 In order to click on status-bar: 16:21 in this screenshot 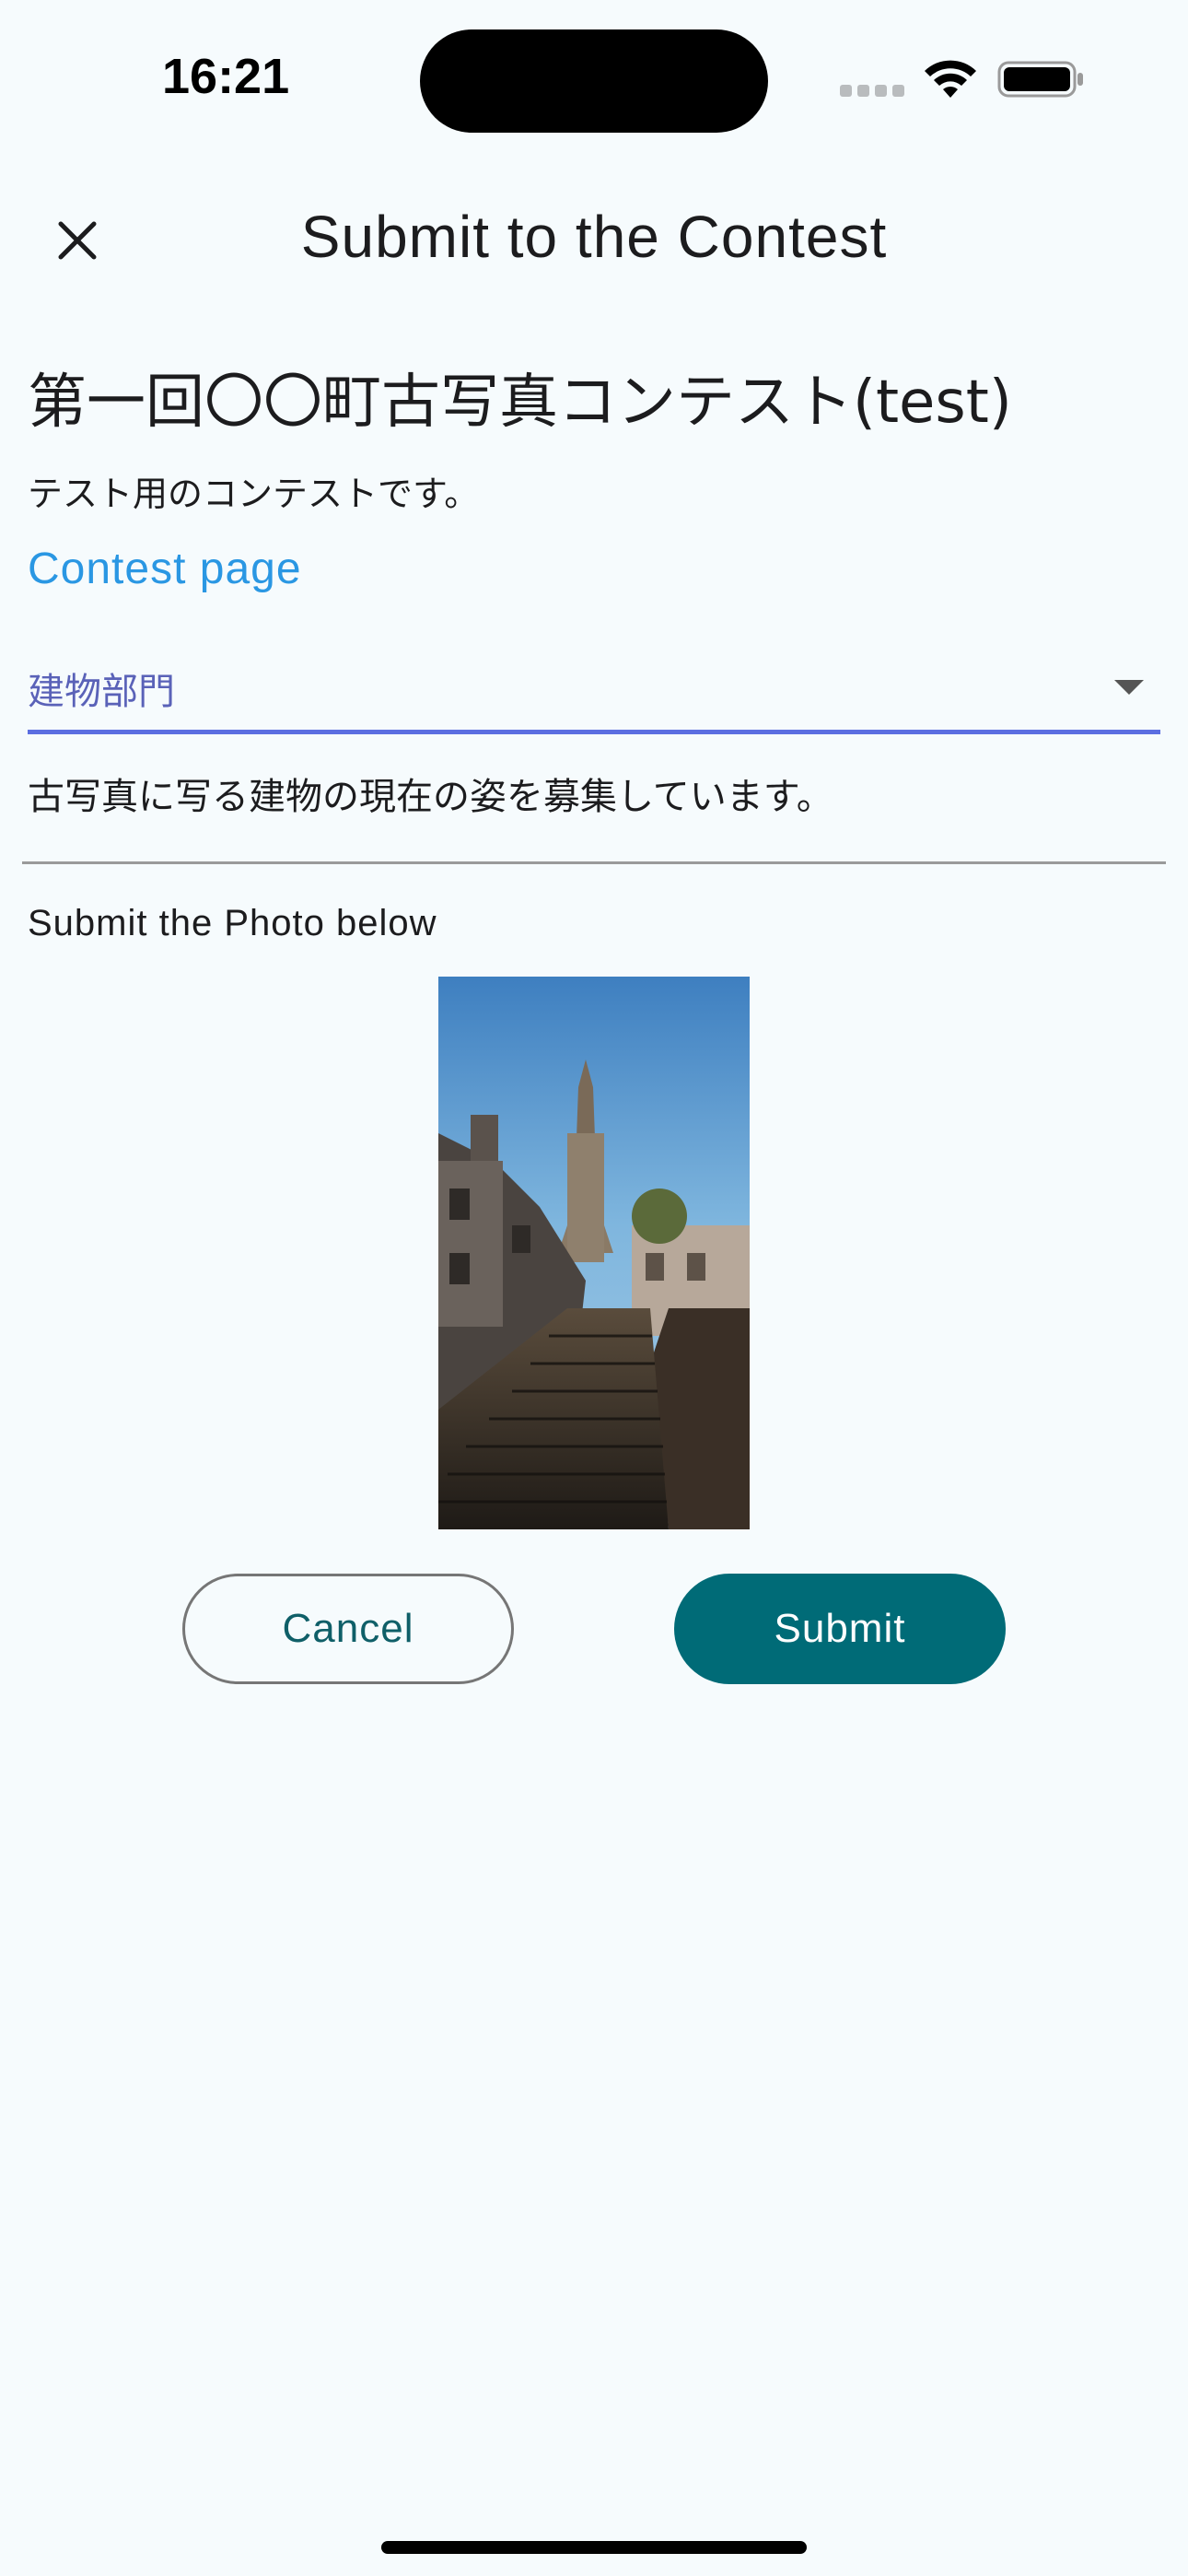, I will do `click(594, 78)`.